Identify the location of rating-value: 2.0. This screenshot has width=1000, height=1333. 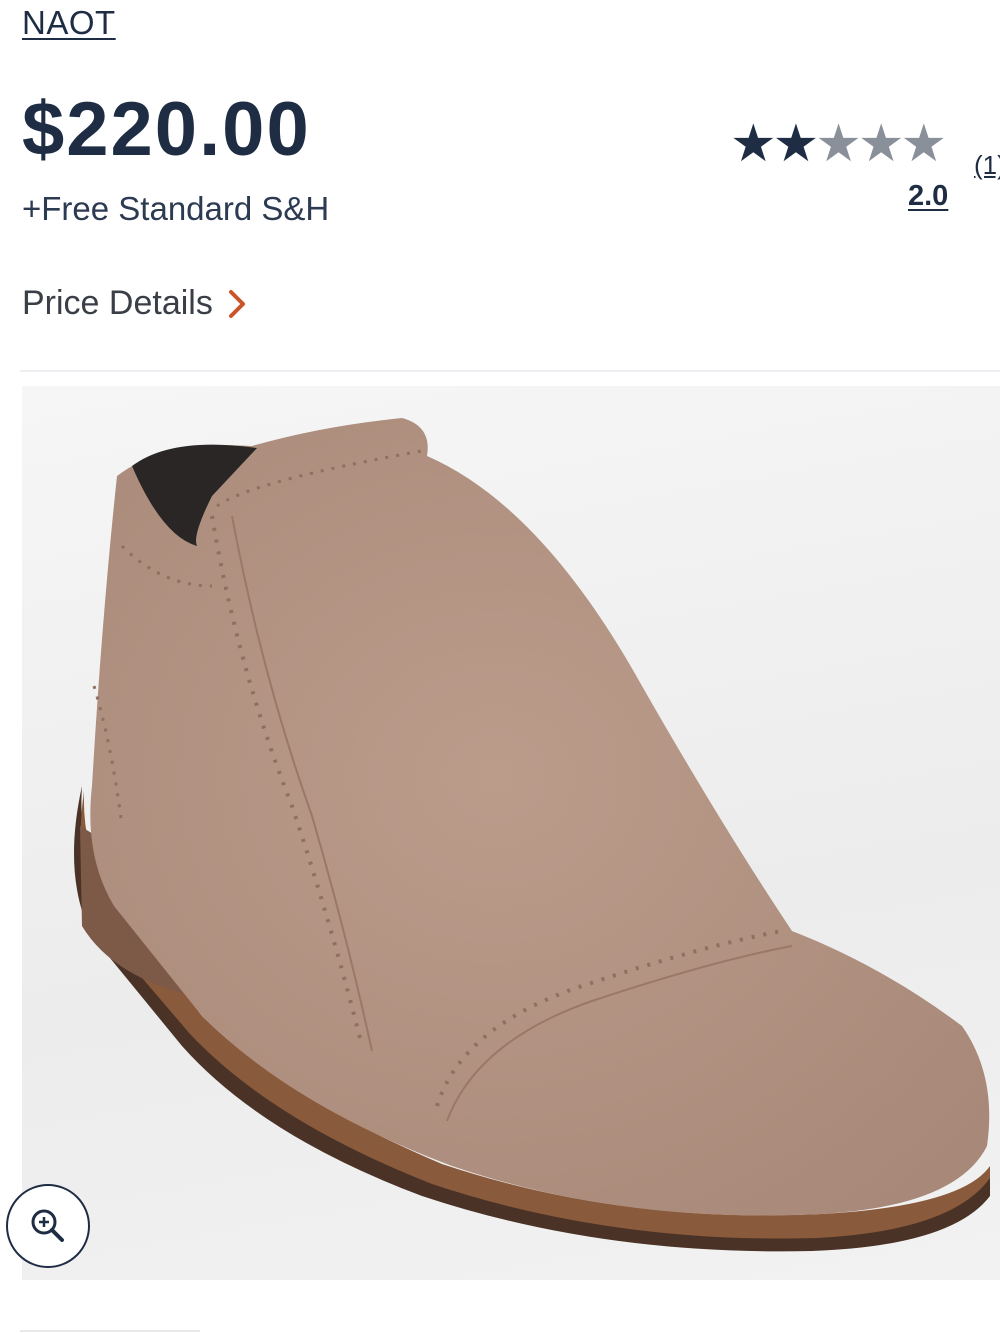
(928, 196).